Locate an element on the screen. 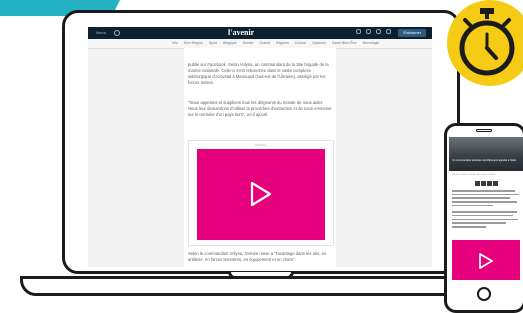 The image size is (523, 313). phone-text-lines is located at coordinates (486, 210).